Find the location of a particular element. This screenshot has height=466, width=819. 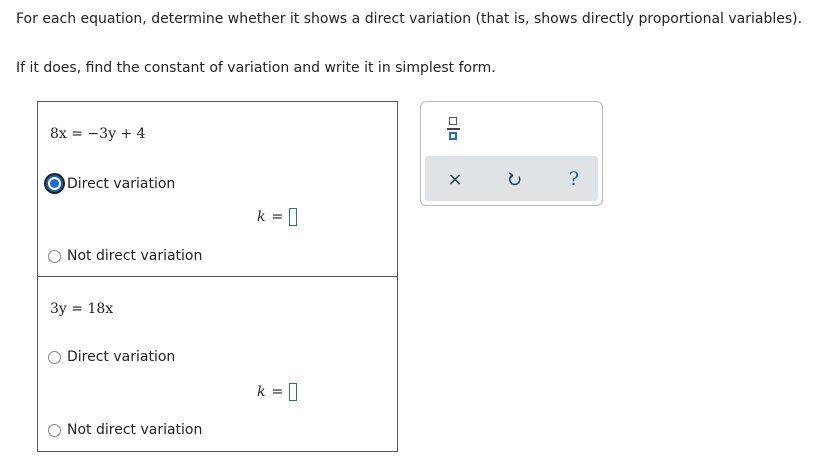

palette-action-bar: × ? is located at coordinates (511, 178).